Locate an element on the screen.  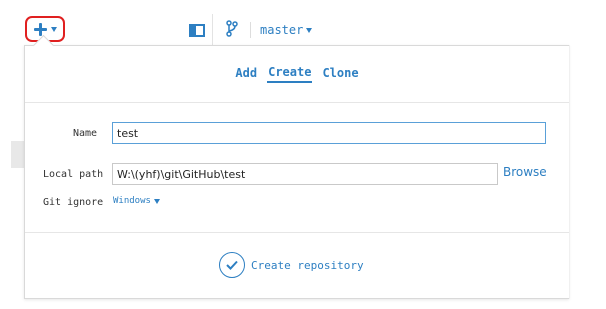
check-circle-icon is located at coordinates (232, 265).